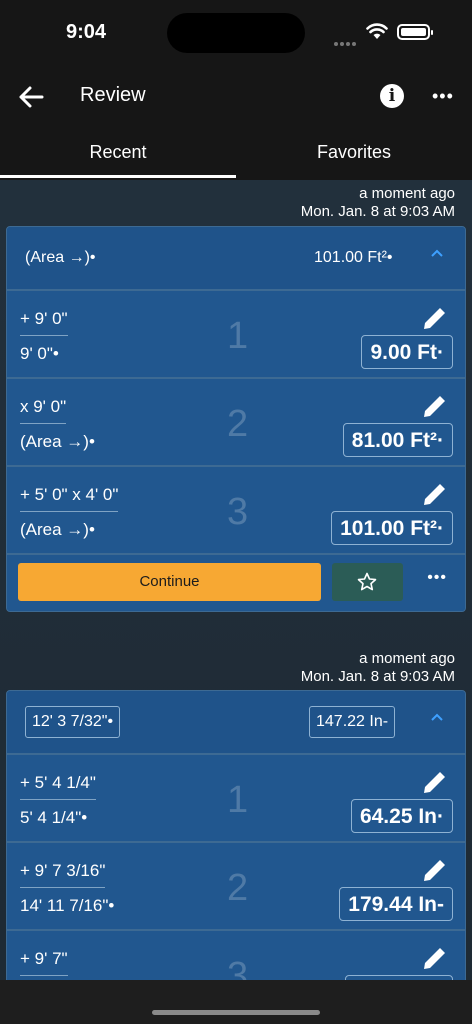  Describe the element at coordinates (415, 32) in the screenshot. I see `battery-icon` at that location.